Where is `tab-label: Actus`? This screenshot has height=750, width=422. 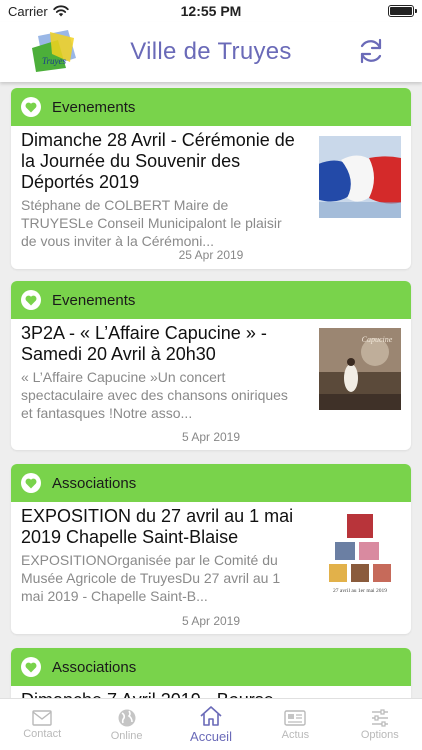
tab-label: Actus is located at coordinates (295, 734).